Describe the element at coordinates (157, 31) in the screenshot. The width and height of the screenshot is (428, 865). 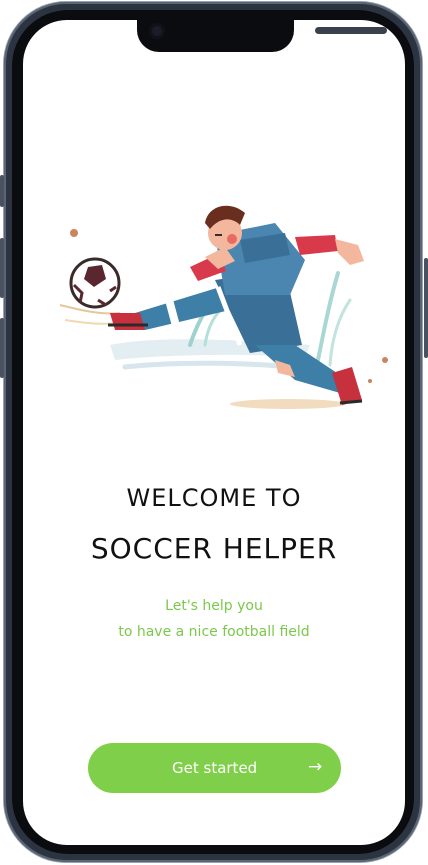
I see `front-camera` at that location.